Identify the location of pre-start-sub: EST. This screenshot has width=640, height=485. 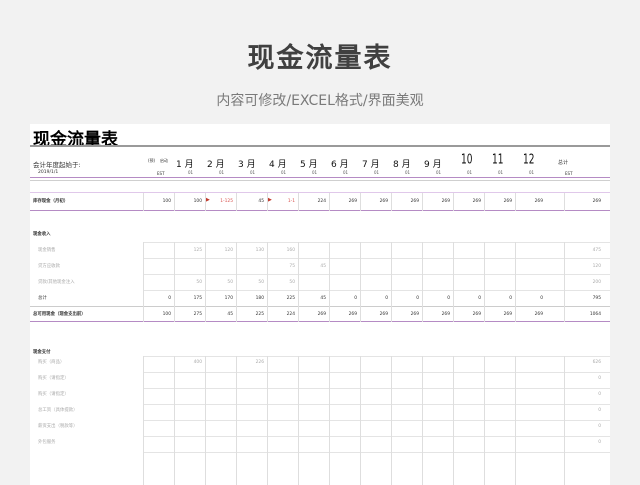
(161, 173).